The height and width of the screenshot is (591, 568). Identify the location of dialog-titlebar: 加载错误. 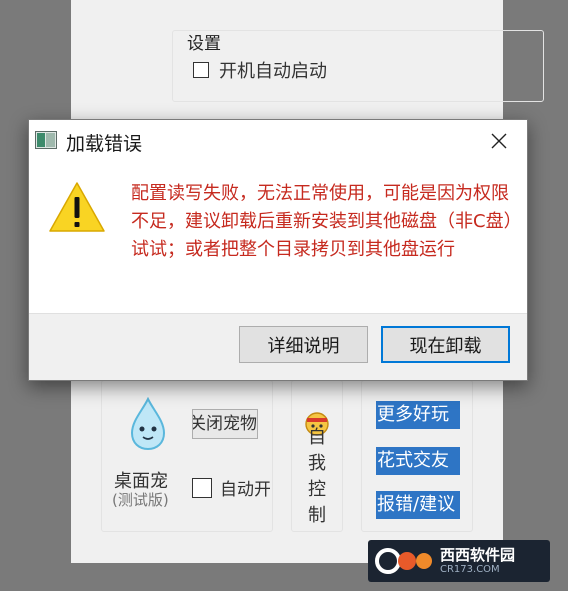
(278, 141).